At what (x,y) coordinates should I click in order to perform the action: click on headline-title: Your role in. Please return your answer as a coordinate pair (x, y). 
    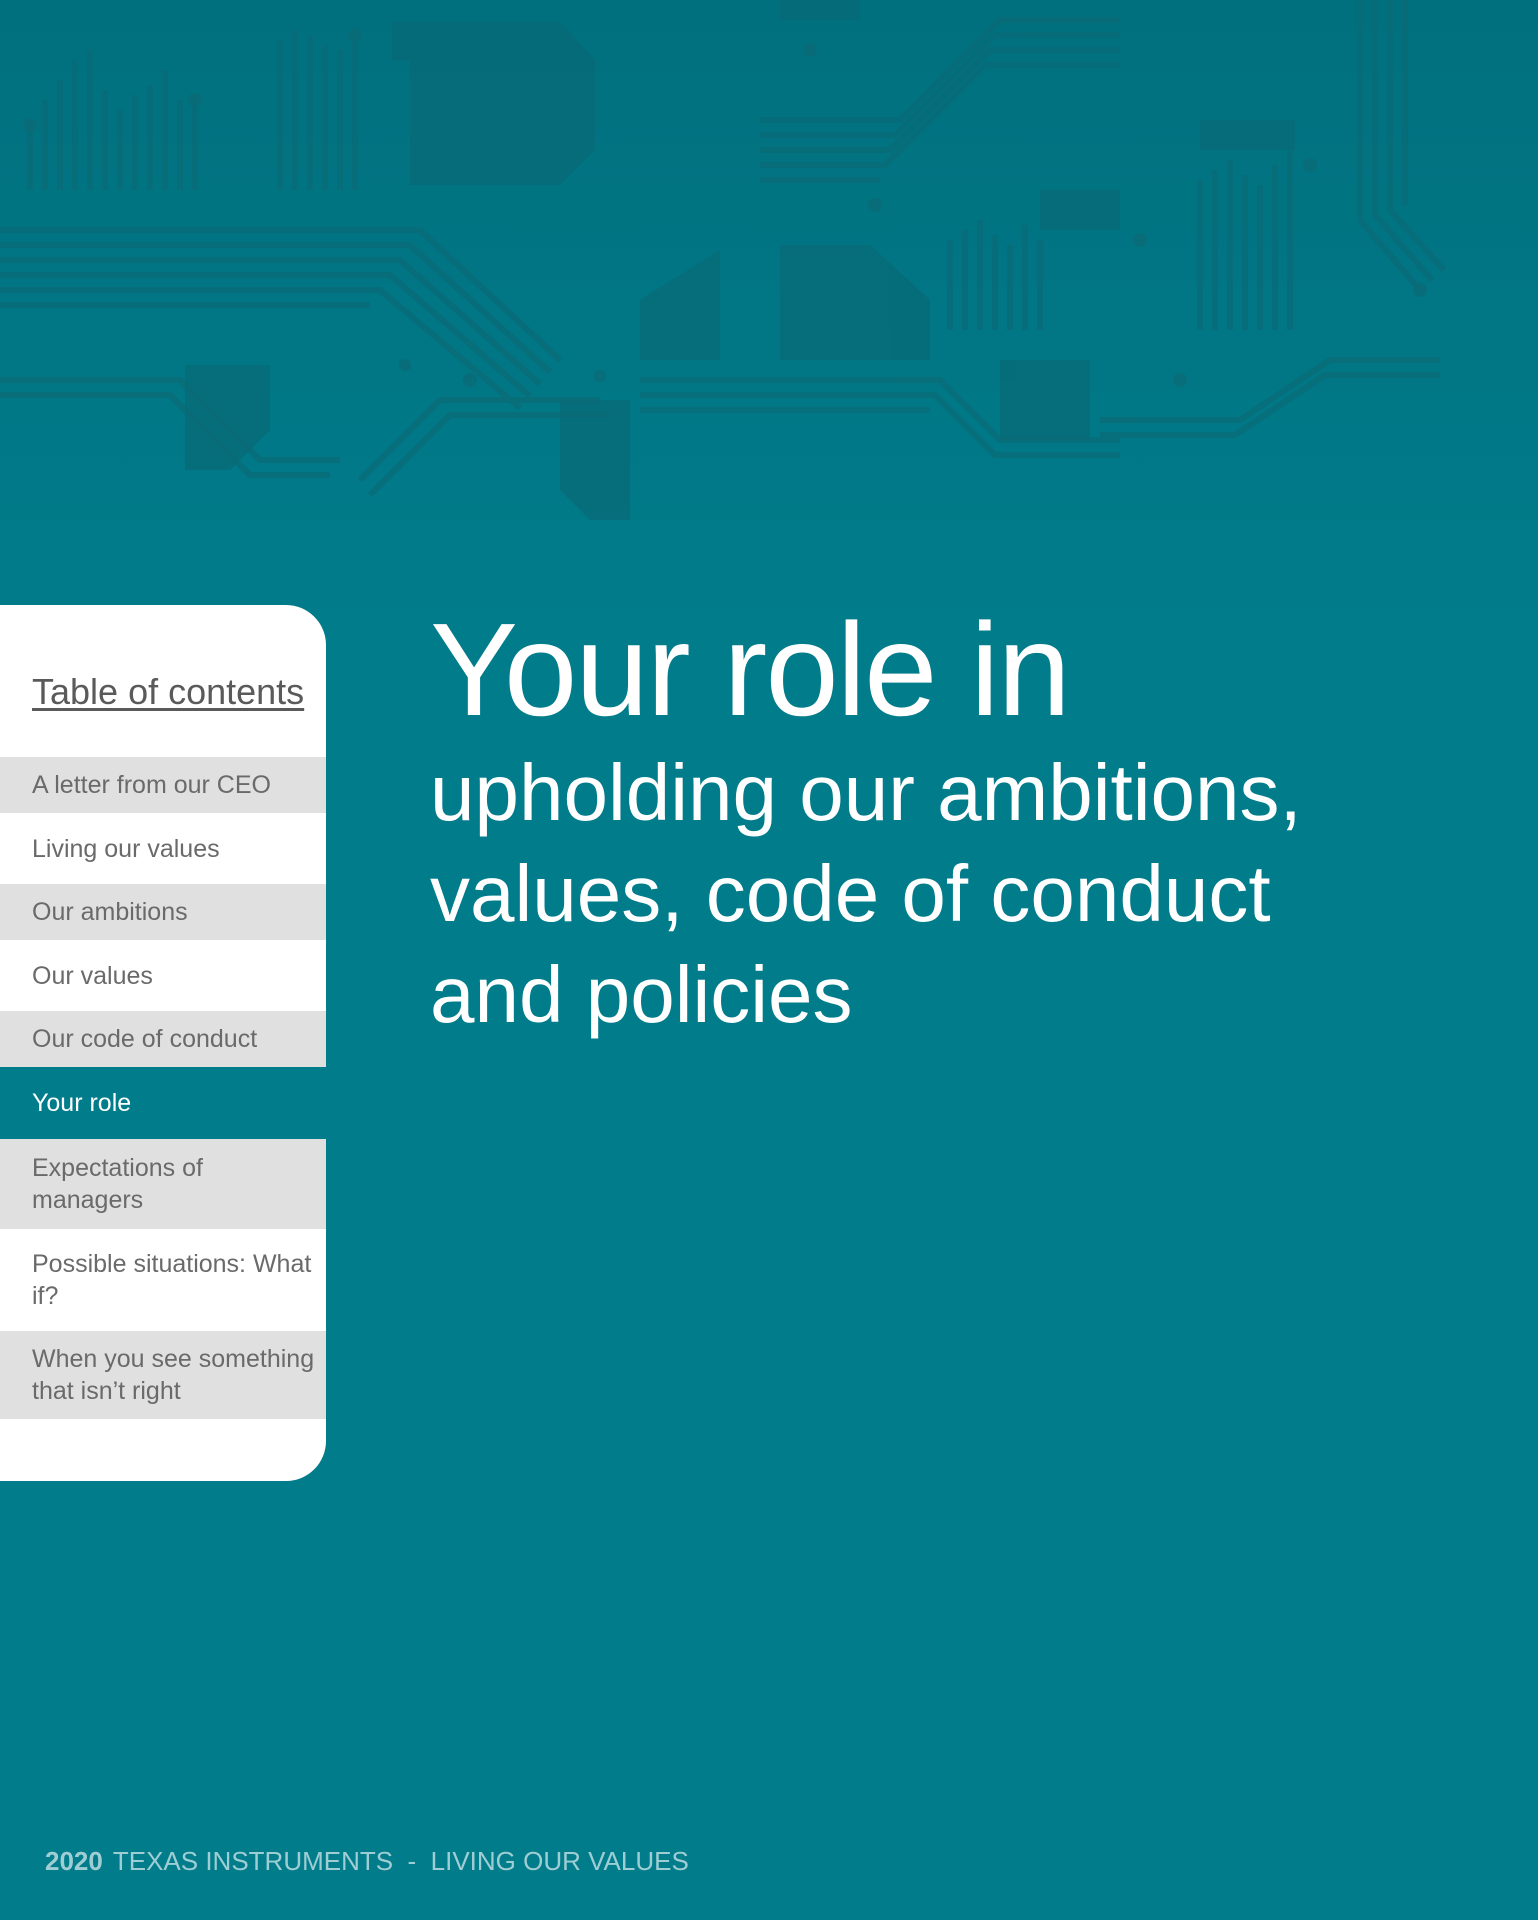
    Looking at the image, I should click on (750, 669).